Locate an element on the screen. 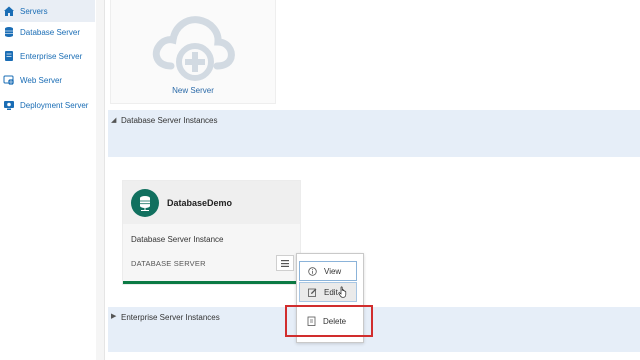 This screenshot has width=640, height=360. delete-highlight-box is located at coordinates (329, 321).